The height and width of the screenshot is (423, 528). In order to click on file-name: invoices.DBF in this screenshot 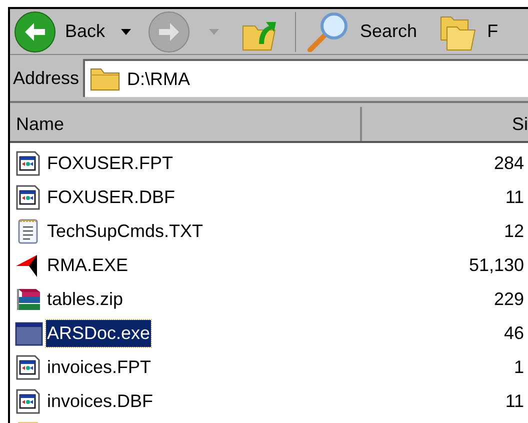, I will do `click(100, 401)`.